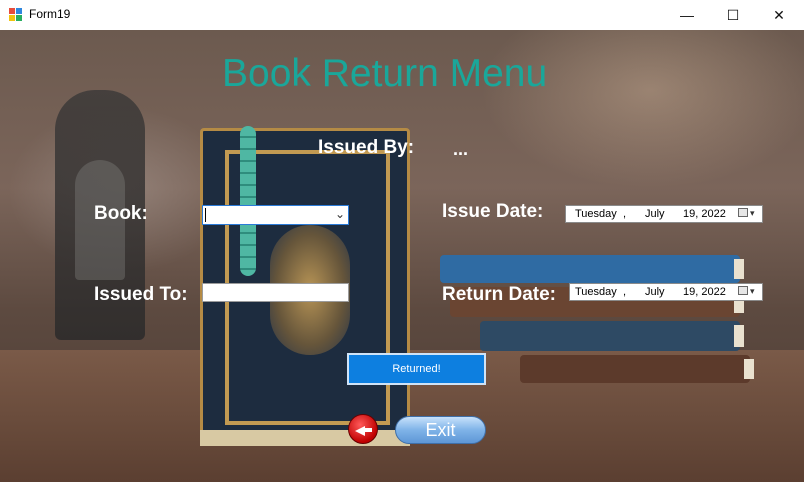 This screenshot has width=804, height=482. I want to click on return-date-picker: Tuesday , July 19, 2022 ▾, so click(666, 292).